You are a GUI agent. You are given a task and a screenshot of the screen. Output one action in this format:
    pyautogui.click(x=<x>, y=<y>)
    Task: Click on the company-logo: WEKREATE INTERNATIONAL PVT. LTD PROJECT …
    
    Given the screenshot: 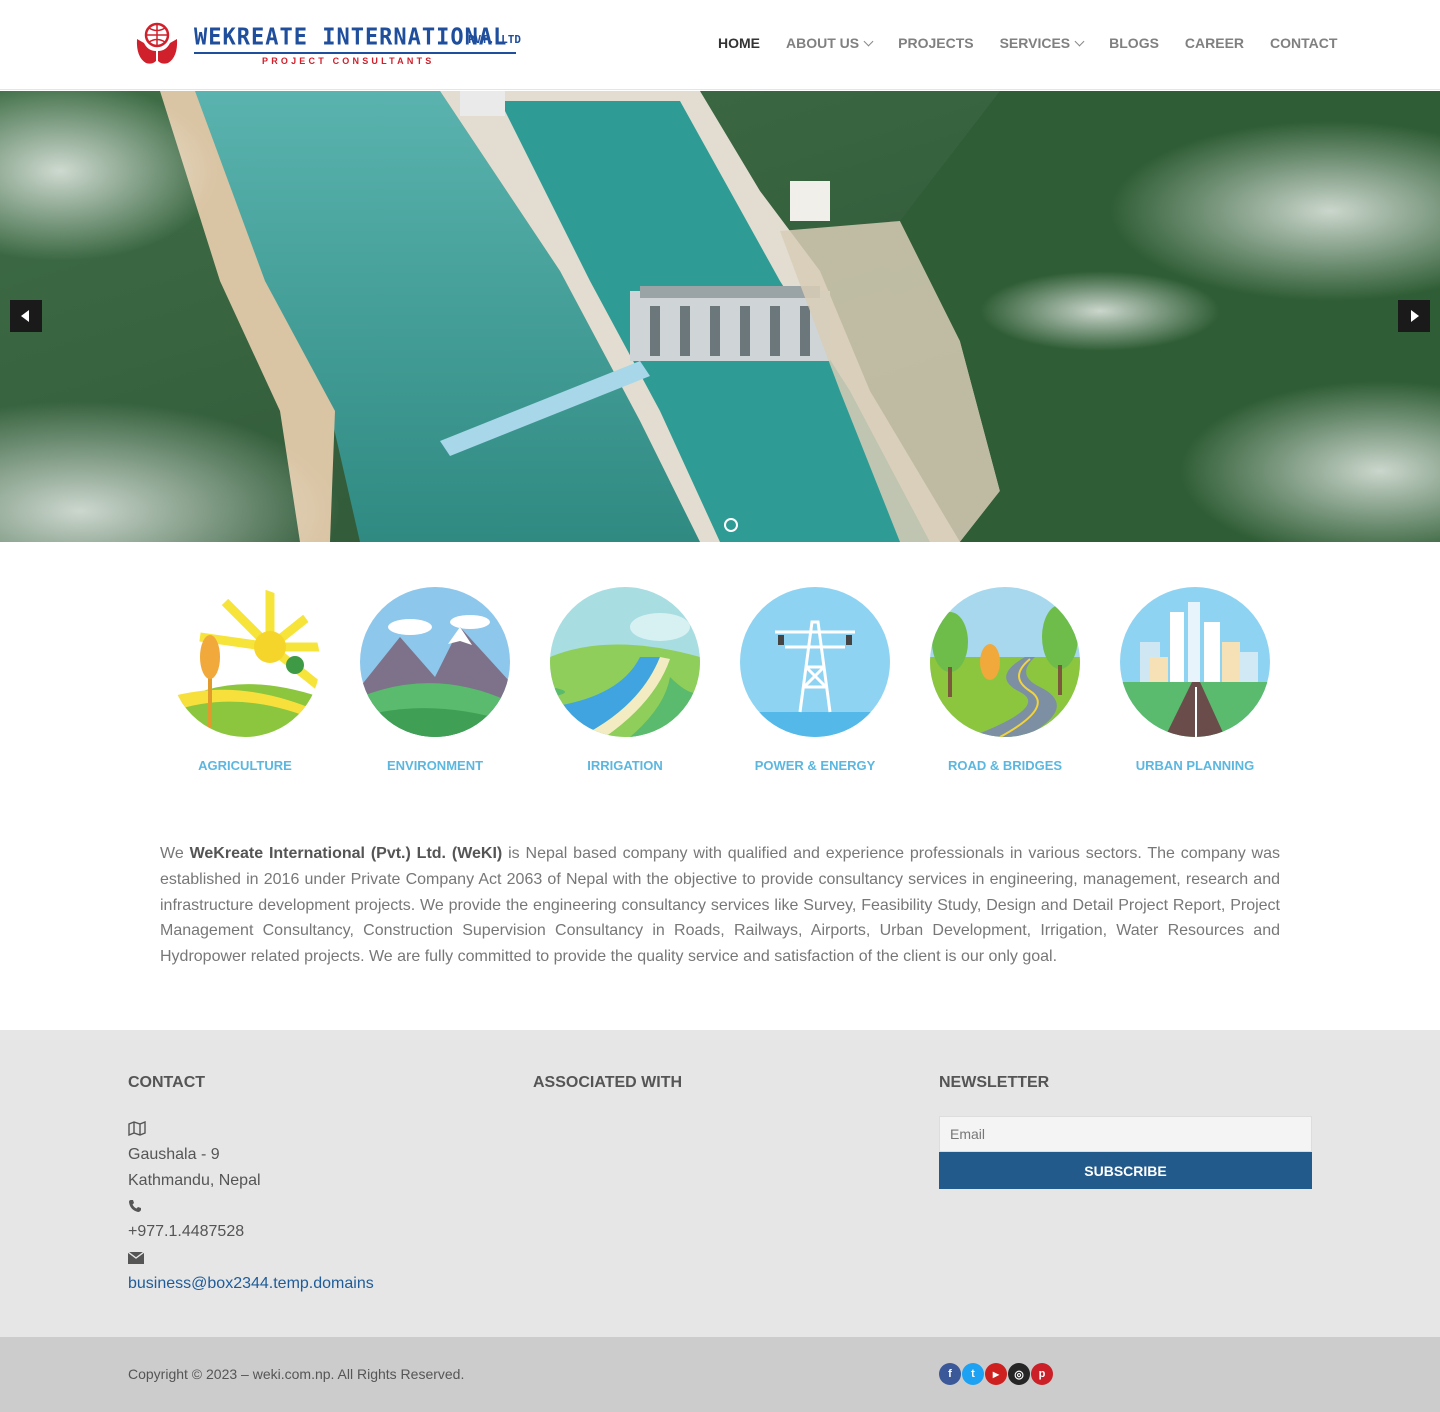 What is the action you would take?
    pyautogui.click(x=327, y=43)
    